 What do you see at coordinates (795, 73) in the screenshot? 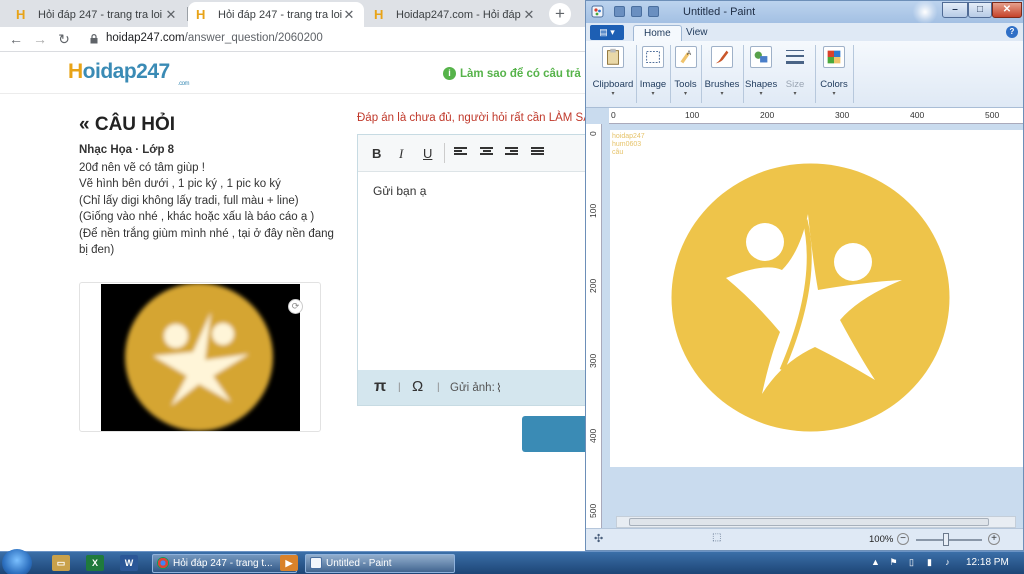
I see `ribbon-group-size: Size ▾` at bounding box center [795, 73].